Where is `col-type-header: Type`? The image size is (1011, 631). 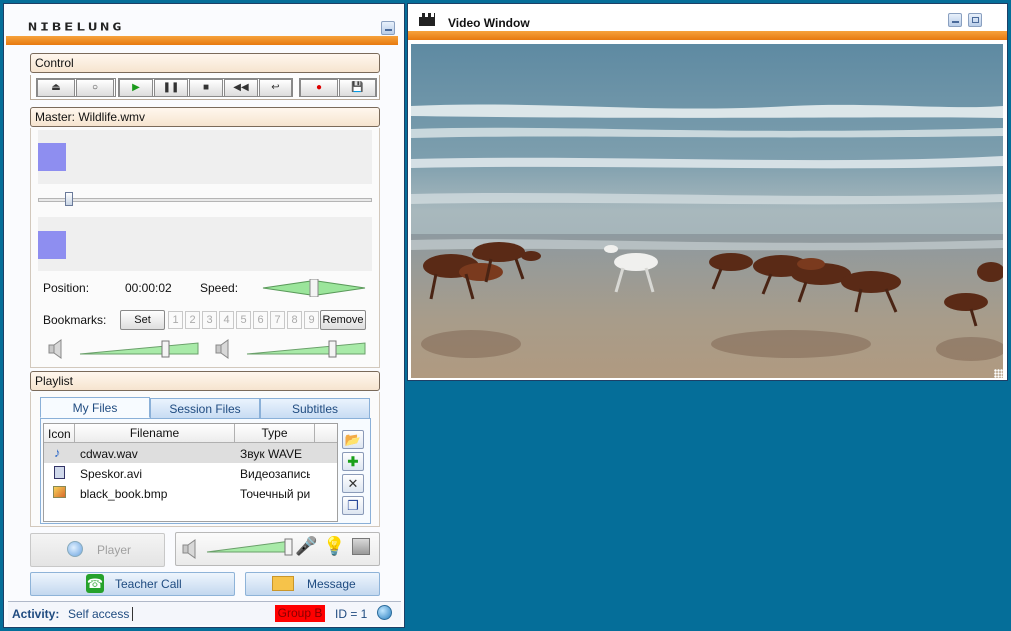 col-type-header: Type is located at coordinates (275, 433).